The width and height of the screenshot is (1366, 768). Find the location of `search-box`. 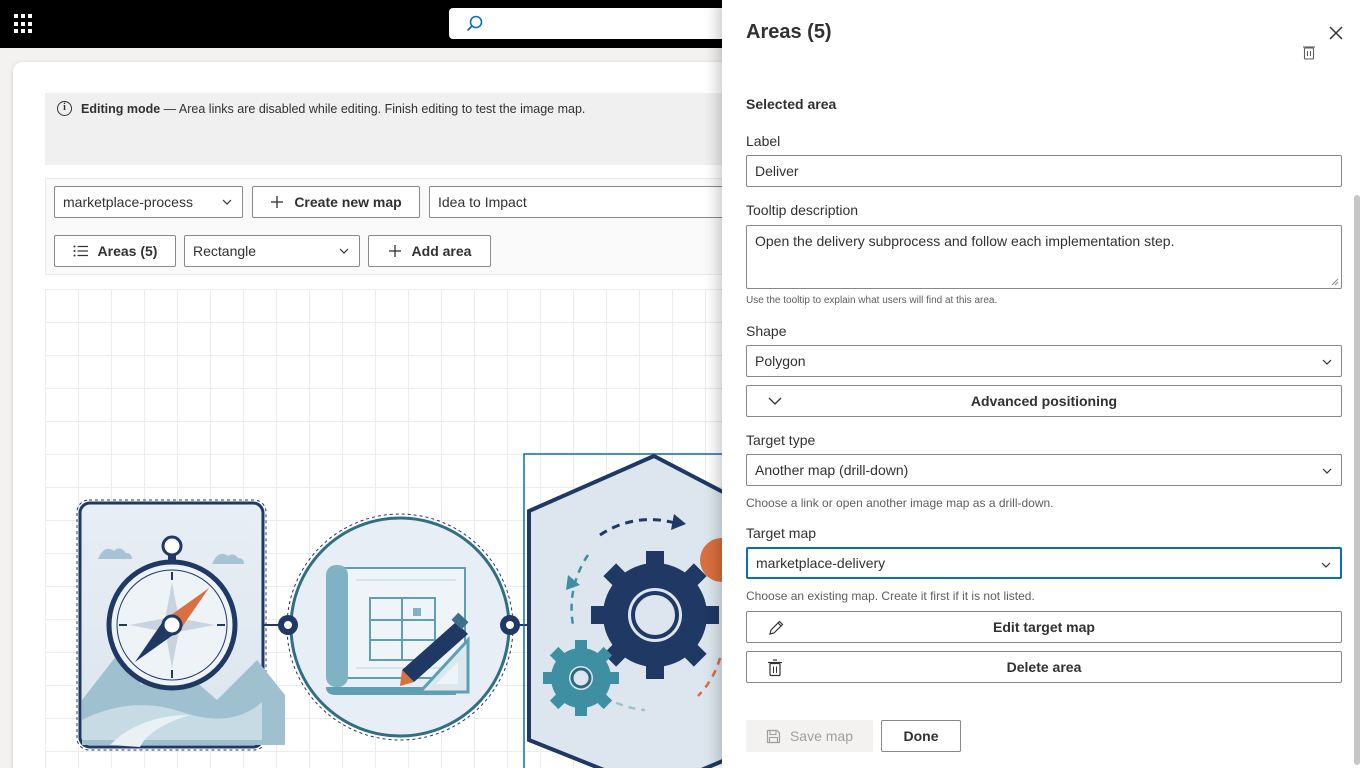

search-box is located at coordinates (609, 23).